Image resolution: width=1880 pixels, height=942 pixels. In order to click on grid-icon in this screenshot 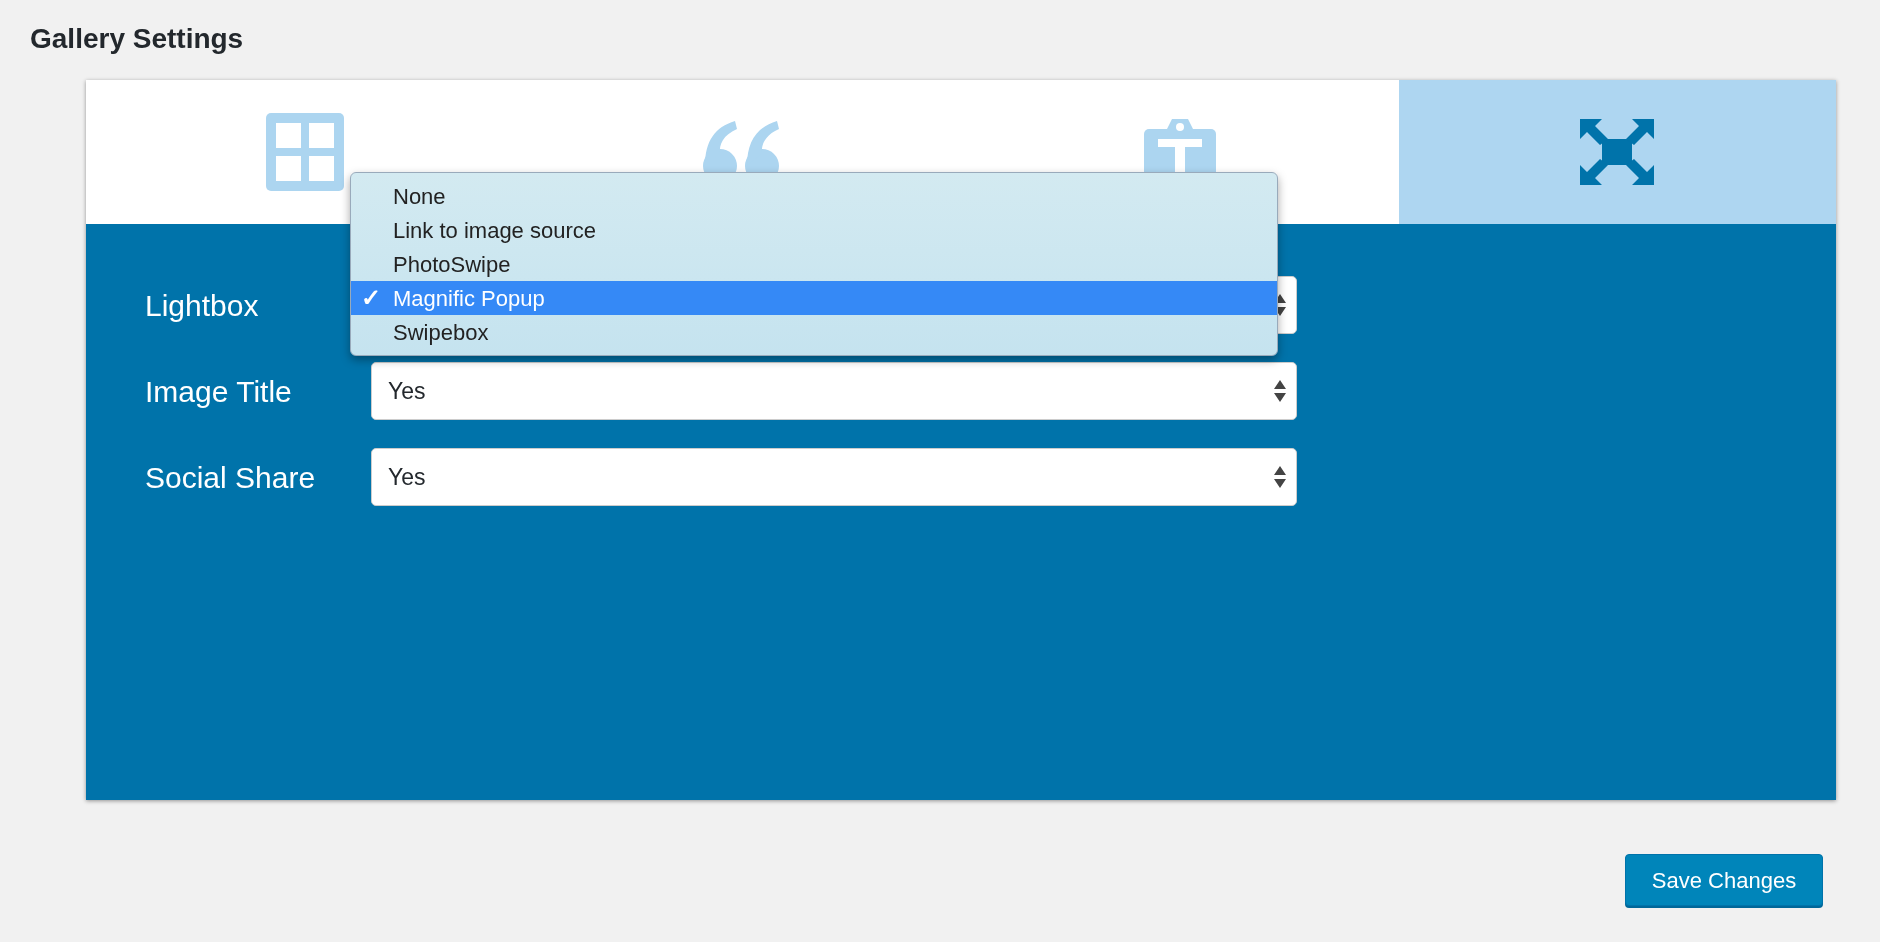, I will do `click(304, 152)`.